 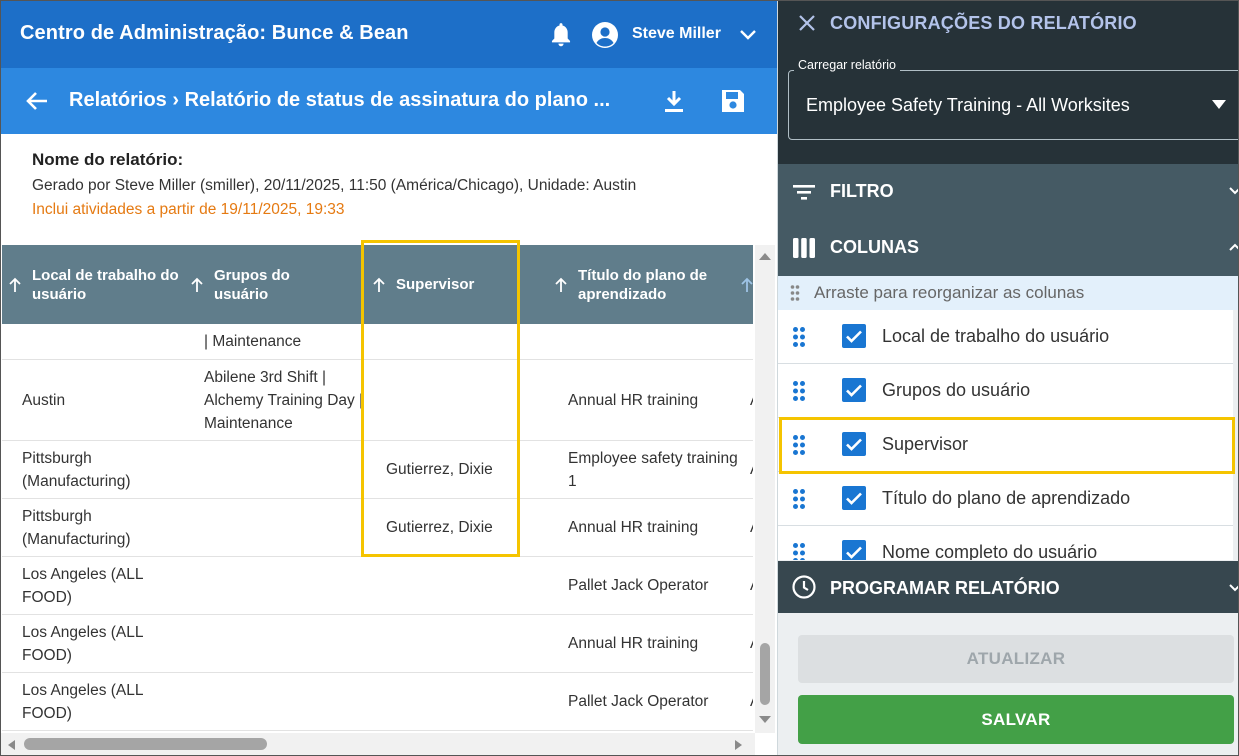 I want to click on dropdown-arrow-icon, so click(x=1219, y=104).